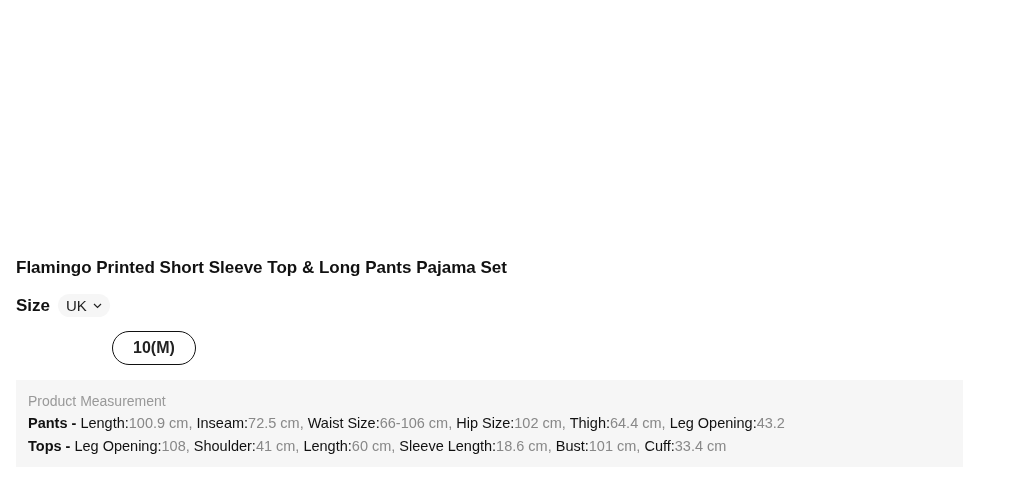 Image resolution: width=1024 pixels, height=486 pixels. What do you see at coordinates (378, 446) in the screenshot?
I see `measurement-line: Tops - Leg Opening:108, Shoulder:41 cm, Length:60 cm, Sleeve Length:18.6 cm, Bust:101 cm, Cuff:33.4 cm` at bounding box center [378, 446].